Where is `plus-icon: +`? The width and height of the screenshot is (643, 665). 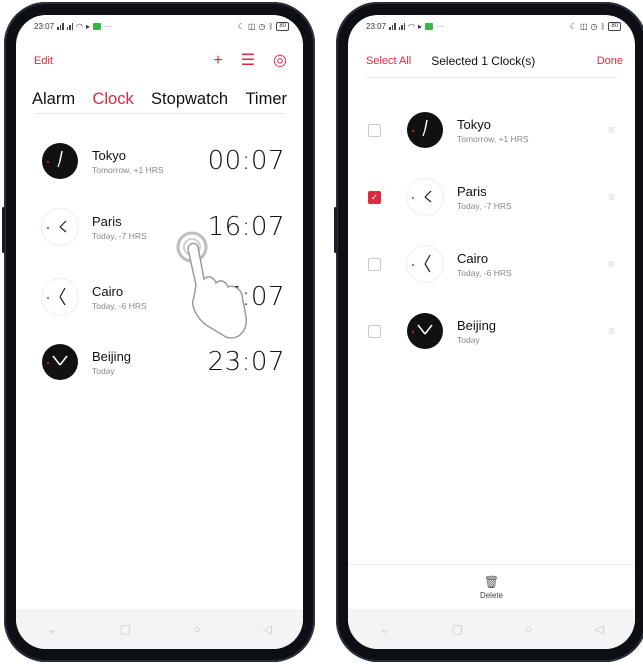 plus-icon: + is located at coordinates (217, 61).